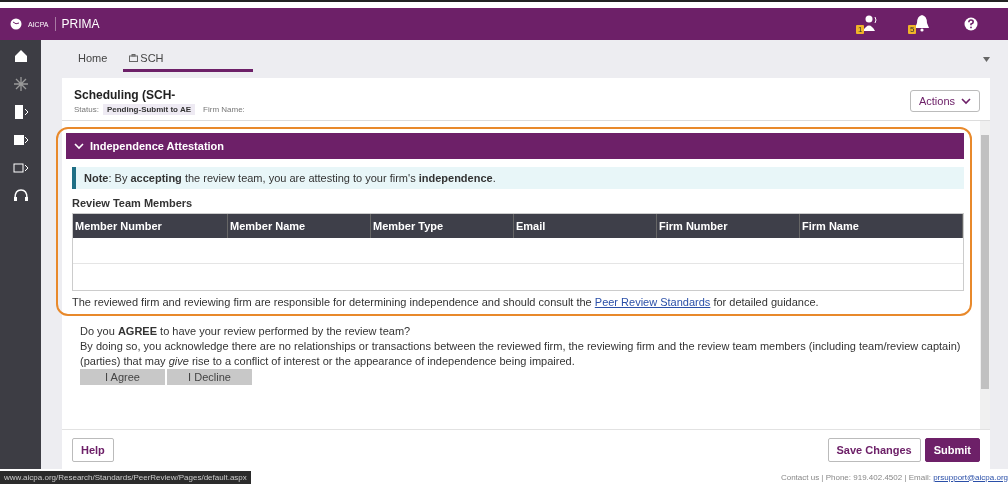 The height and width of the screenshot is (485, 1008). What do you see at coordinates (894, 477) in the screenshot?
I see `contact-text: Contact us | Phone: 919.402.4502 | Email: prsupport@aicpa.org` at bounding box center [894, 477].